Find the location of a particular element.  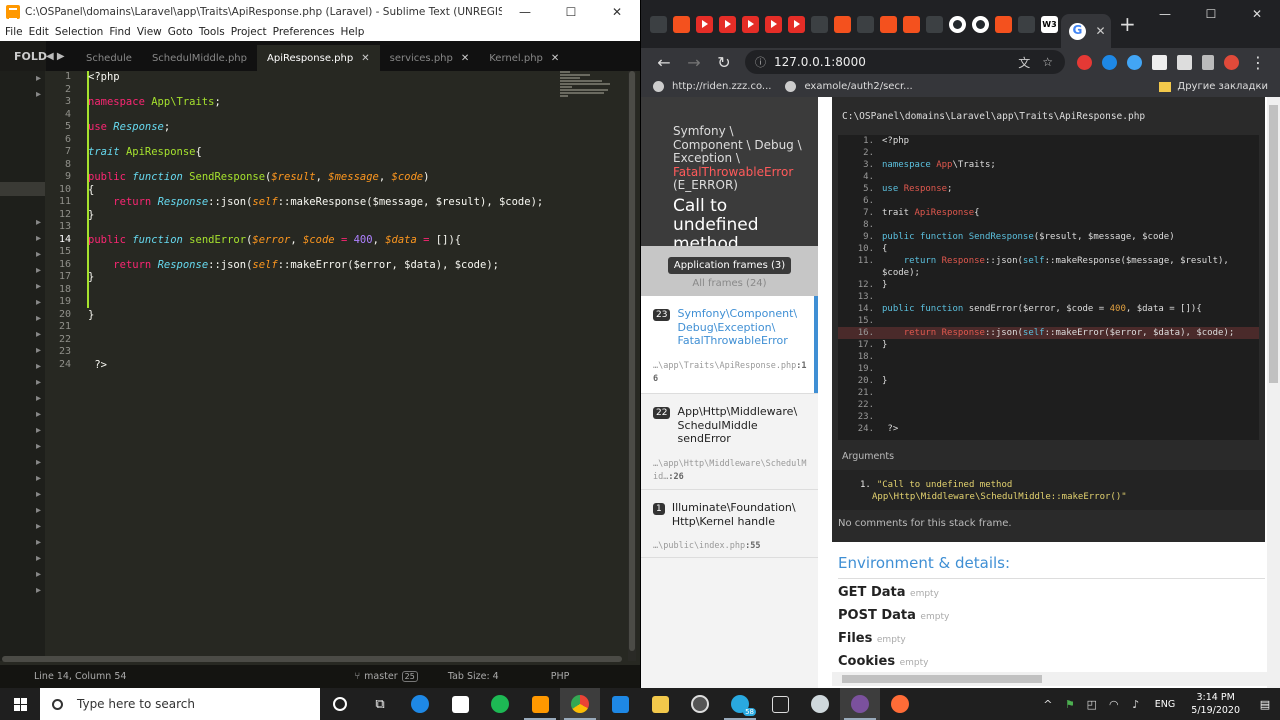

page-vertical-scrollbar is located at coordinates (1273, 392).